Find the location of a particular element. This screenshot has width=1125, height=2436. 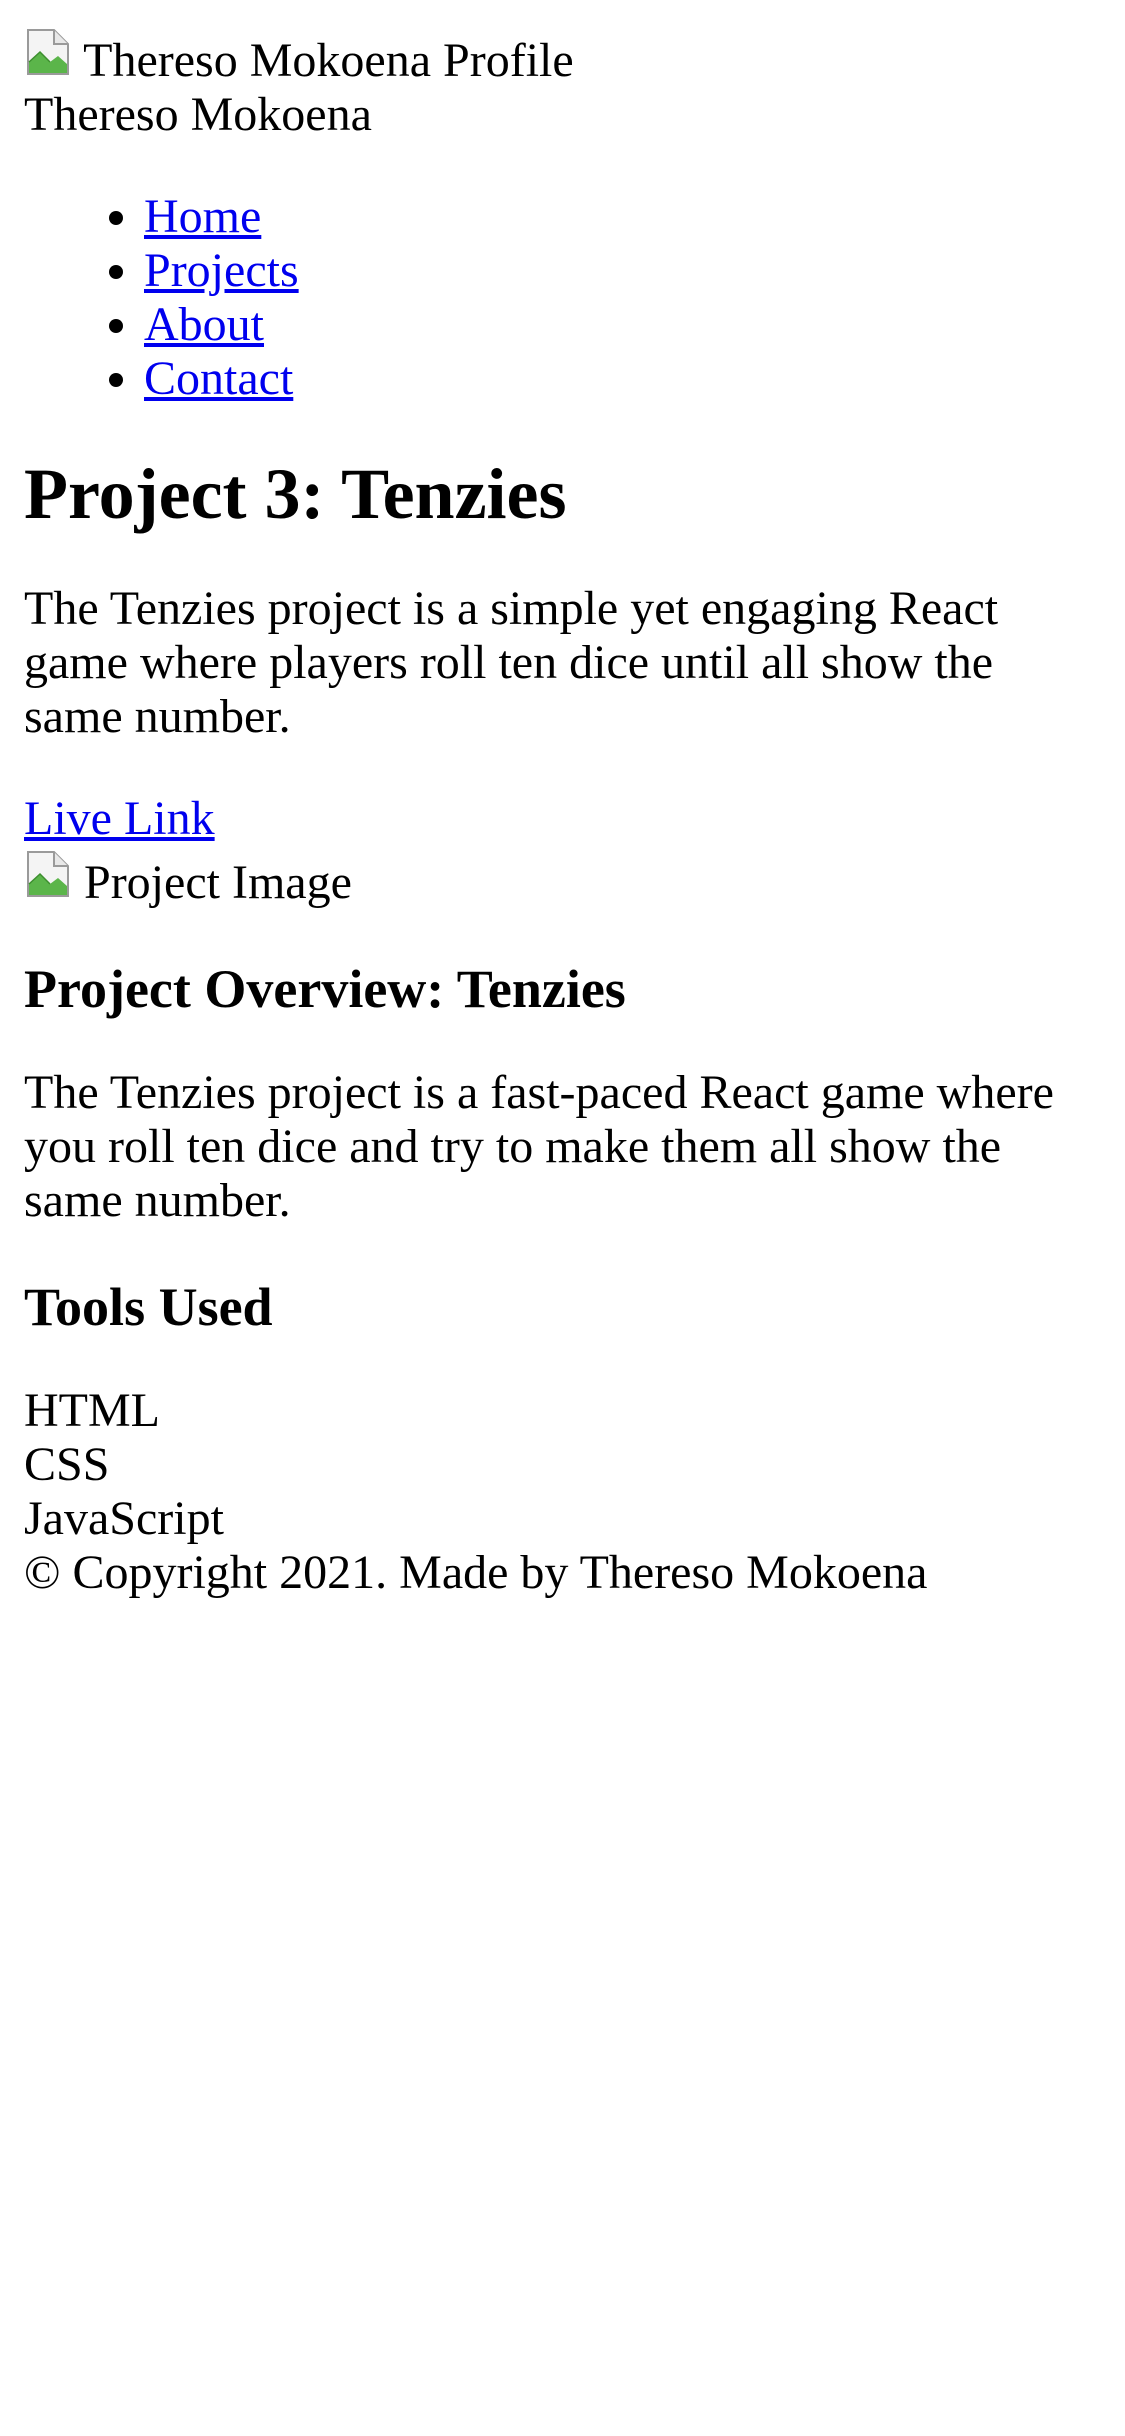

nav-item-projects: Projects is located at coordinates (622, 271).